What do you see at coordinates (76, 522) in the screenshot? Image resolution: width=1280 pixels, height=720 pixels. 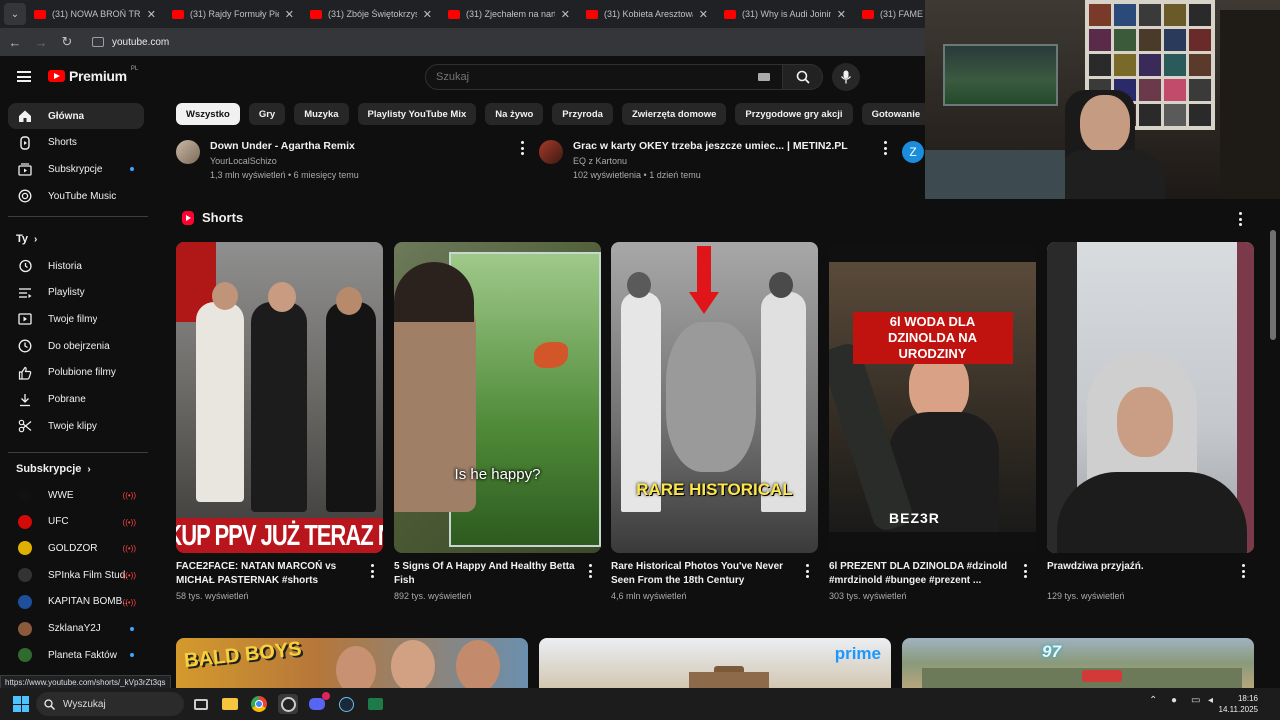 I see `sidebar-item-ufc: UFC ((•))` at bounding box center [76, 522].